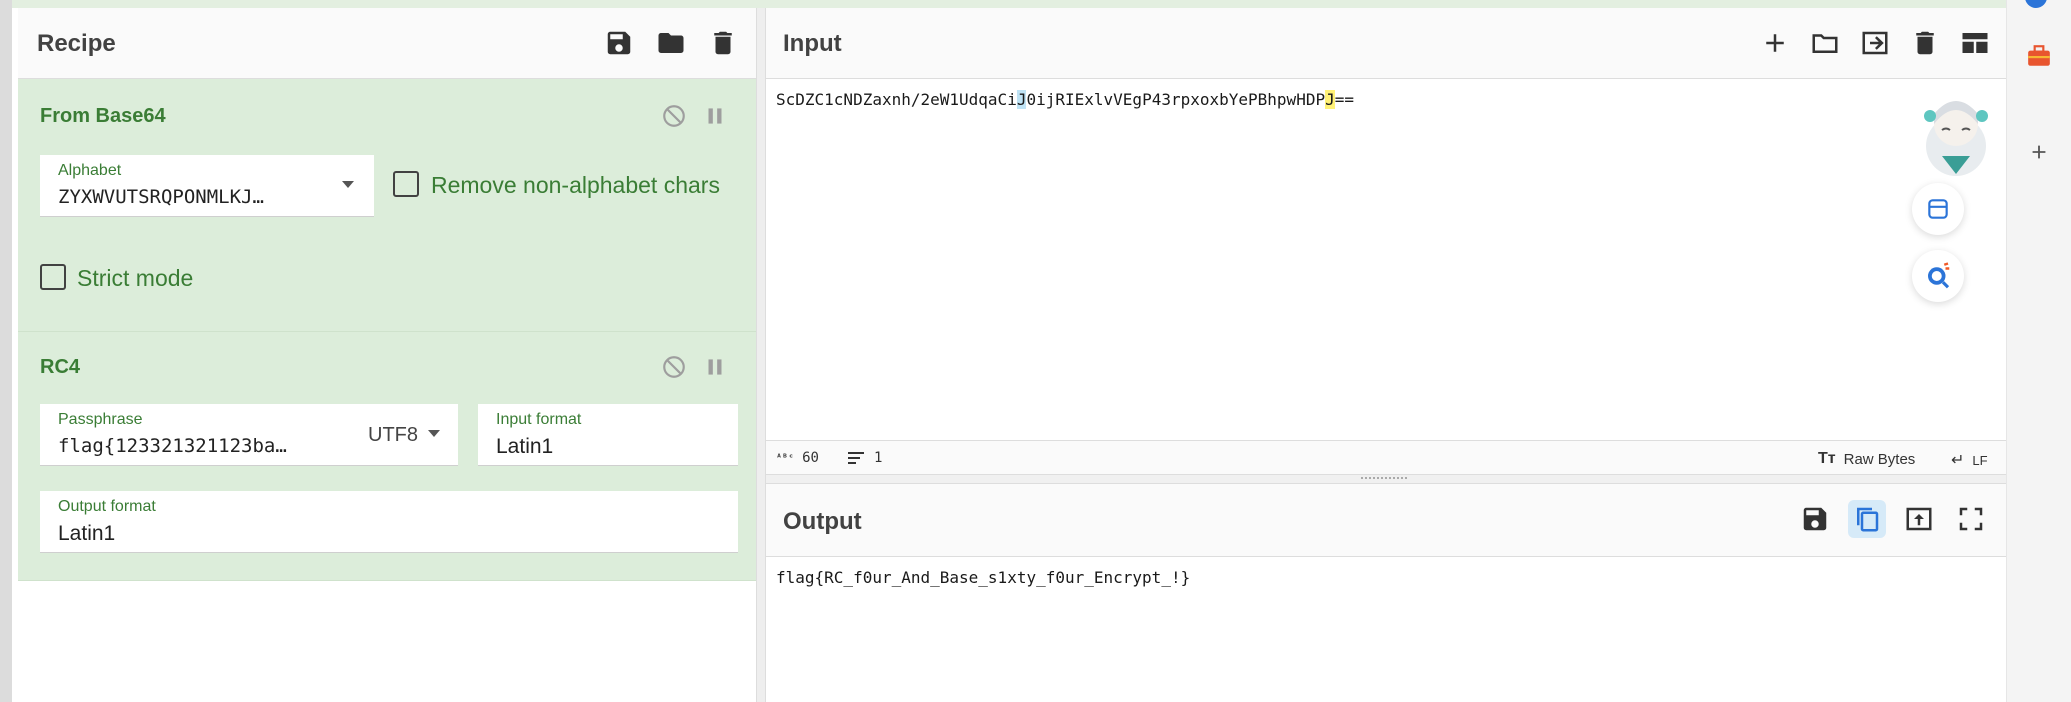  I want to click on alphabet-label: Alphabet, so click(90, 170).